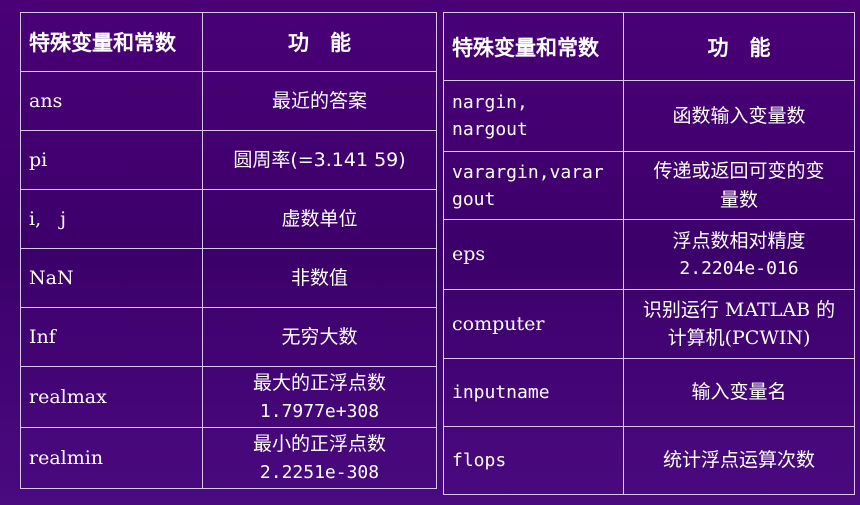 Image resolution: width=860 pixels, height=505 pixels. Describe the element at coordinates (319, 472) in the screenshot. I see `row-desc-line2: 2.2251e-308` at that location.